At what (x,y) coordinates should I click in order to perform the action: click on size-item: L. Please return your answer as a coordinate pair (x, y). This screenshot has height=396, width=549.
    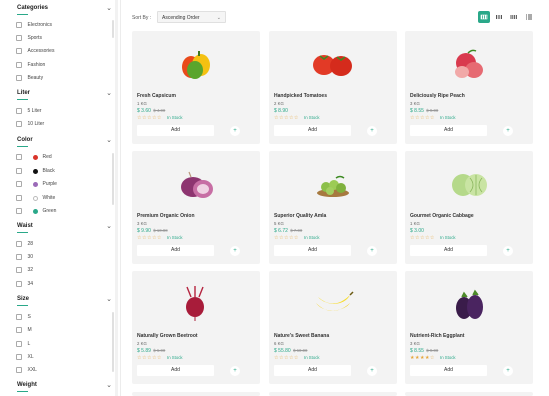
    Looking at the image, I should click on (23, 344).